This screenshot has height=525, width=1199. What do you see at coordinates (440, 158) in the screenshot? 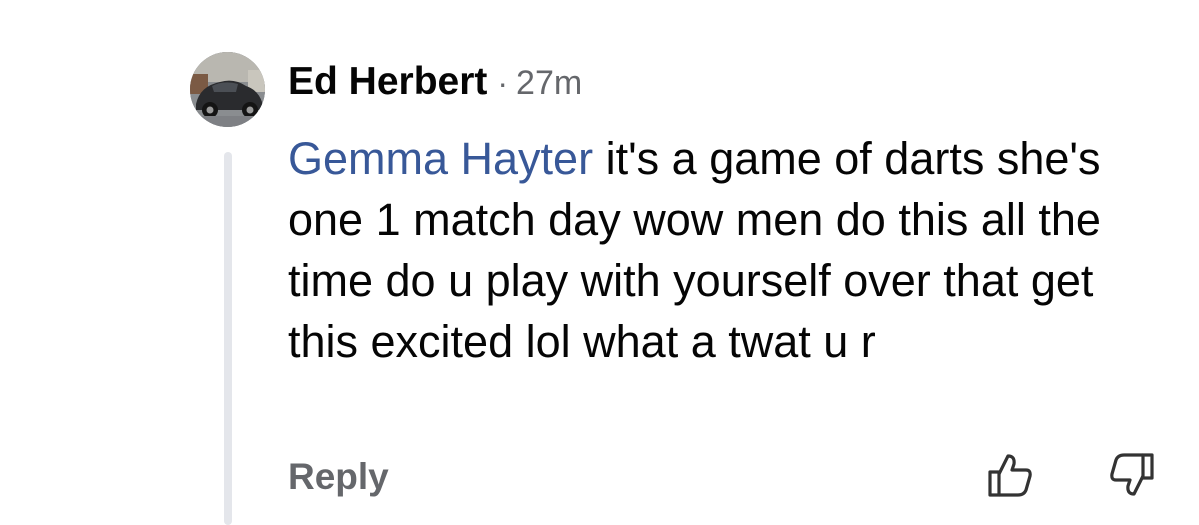
I see `mention-link: Gemma Hayter` at bounding box center [440, 158].